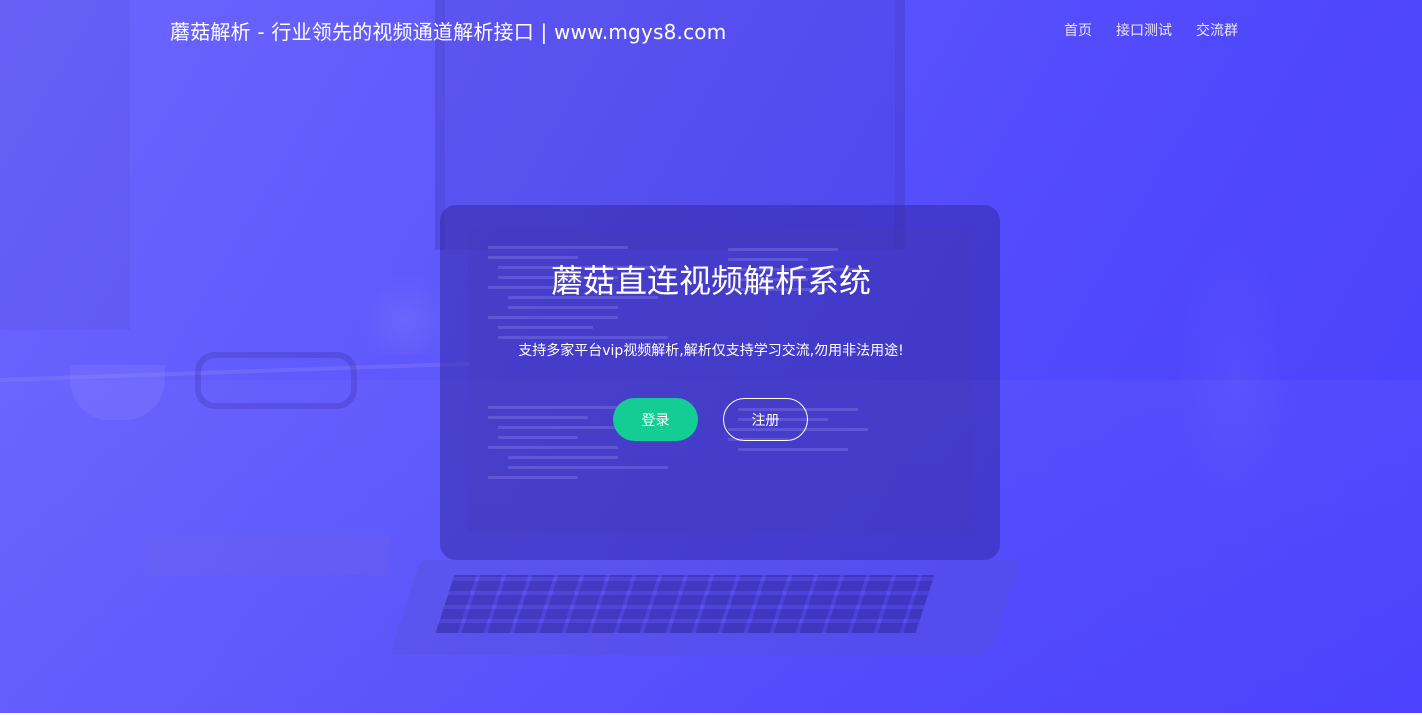  I want to click on site-title: 蘑菇解析 - 行业领先的视频通道解析接口 | www.mgys8.com, so click(448, 30).